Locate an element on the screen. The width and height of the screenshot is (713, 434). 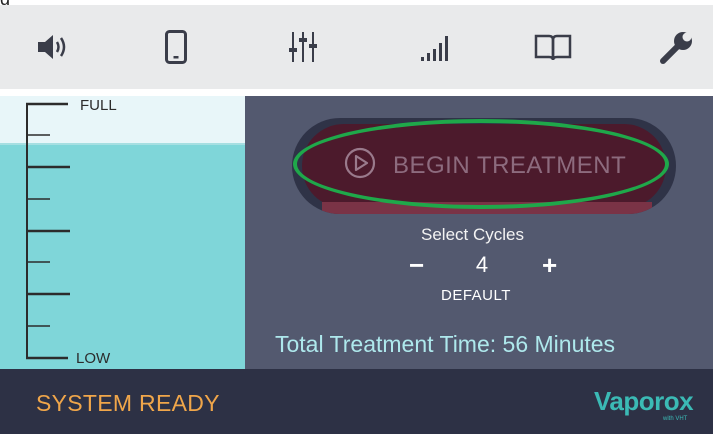
signal-icon is located at coordinates (435, 47).